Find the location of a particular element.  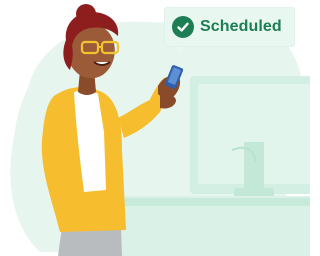

checkmark-icon is located at coordinates (183, 27).